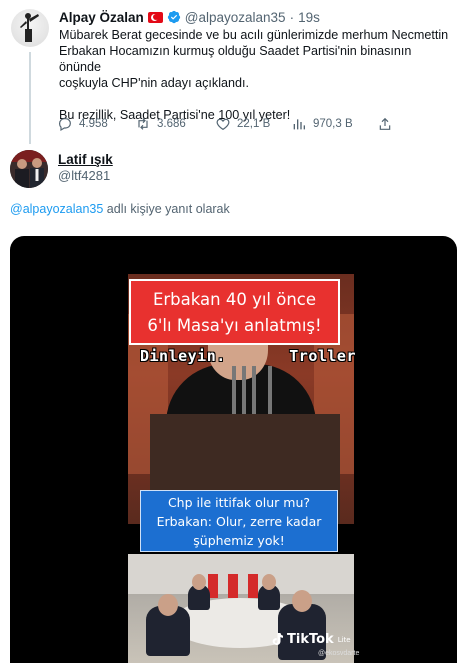 Image resolution: width=461 pixels, height=663 pixels. I want to click on author-handle: @alpayozalan35, so click(235, 17).